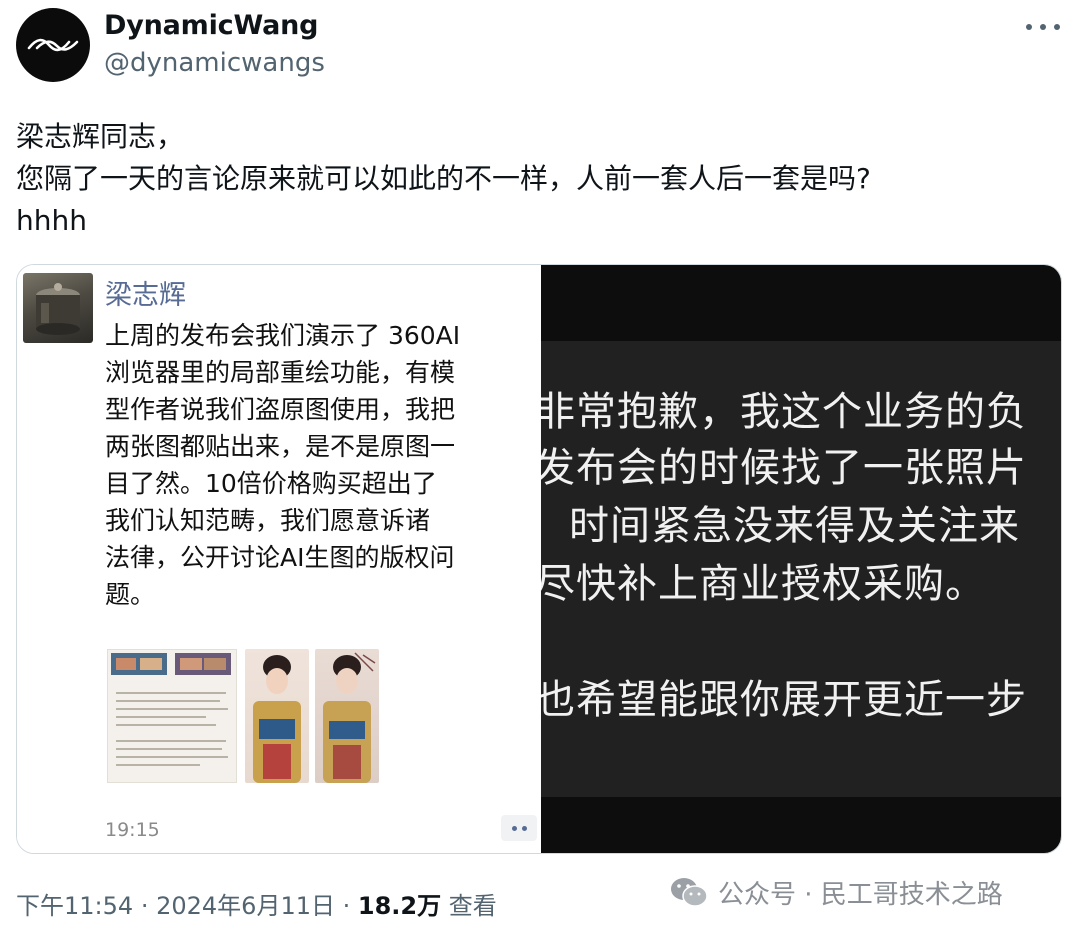  Describe the element at coordinates (130, 594) in the screenshot. I see `moments-text-line: 题。` at that location.